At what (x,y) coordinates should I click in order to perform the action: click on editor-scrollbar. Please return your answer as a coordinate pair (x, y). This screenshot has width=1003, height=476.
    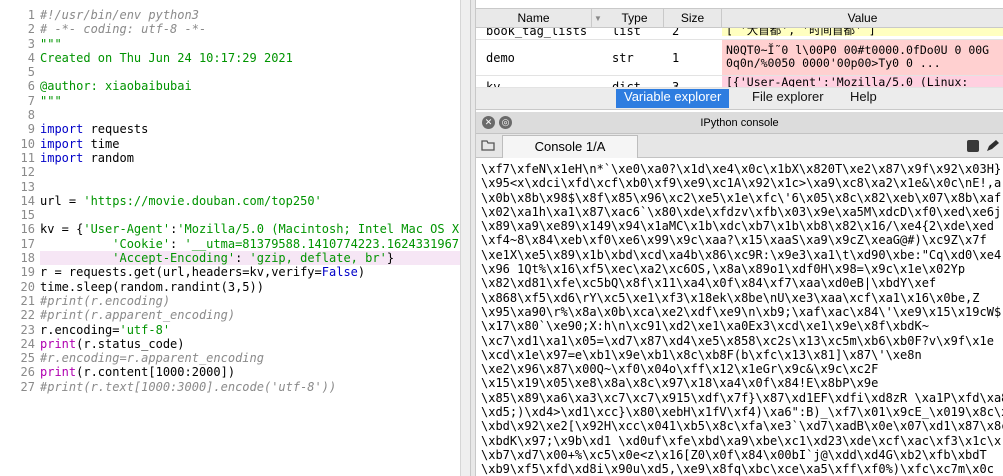
    Looking at the image, I should click on (465, 238).